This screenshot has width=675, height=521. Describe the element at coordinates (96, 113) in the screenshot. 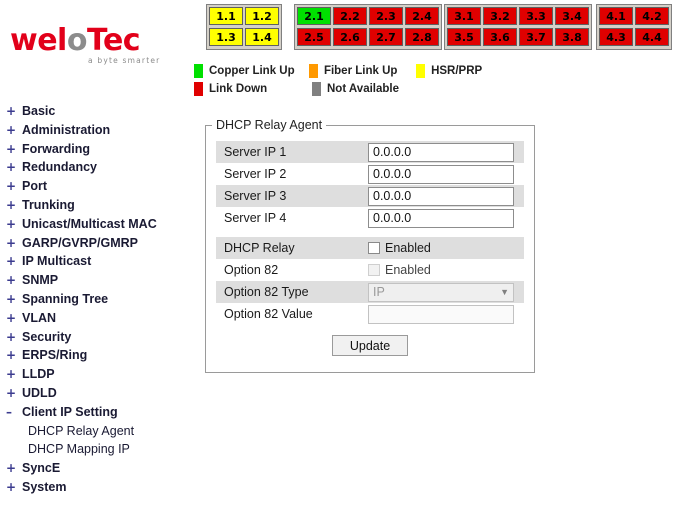

I see `sidebar-item-basic: + Basic` at that location.